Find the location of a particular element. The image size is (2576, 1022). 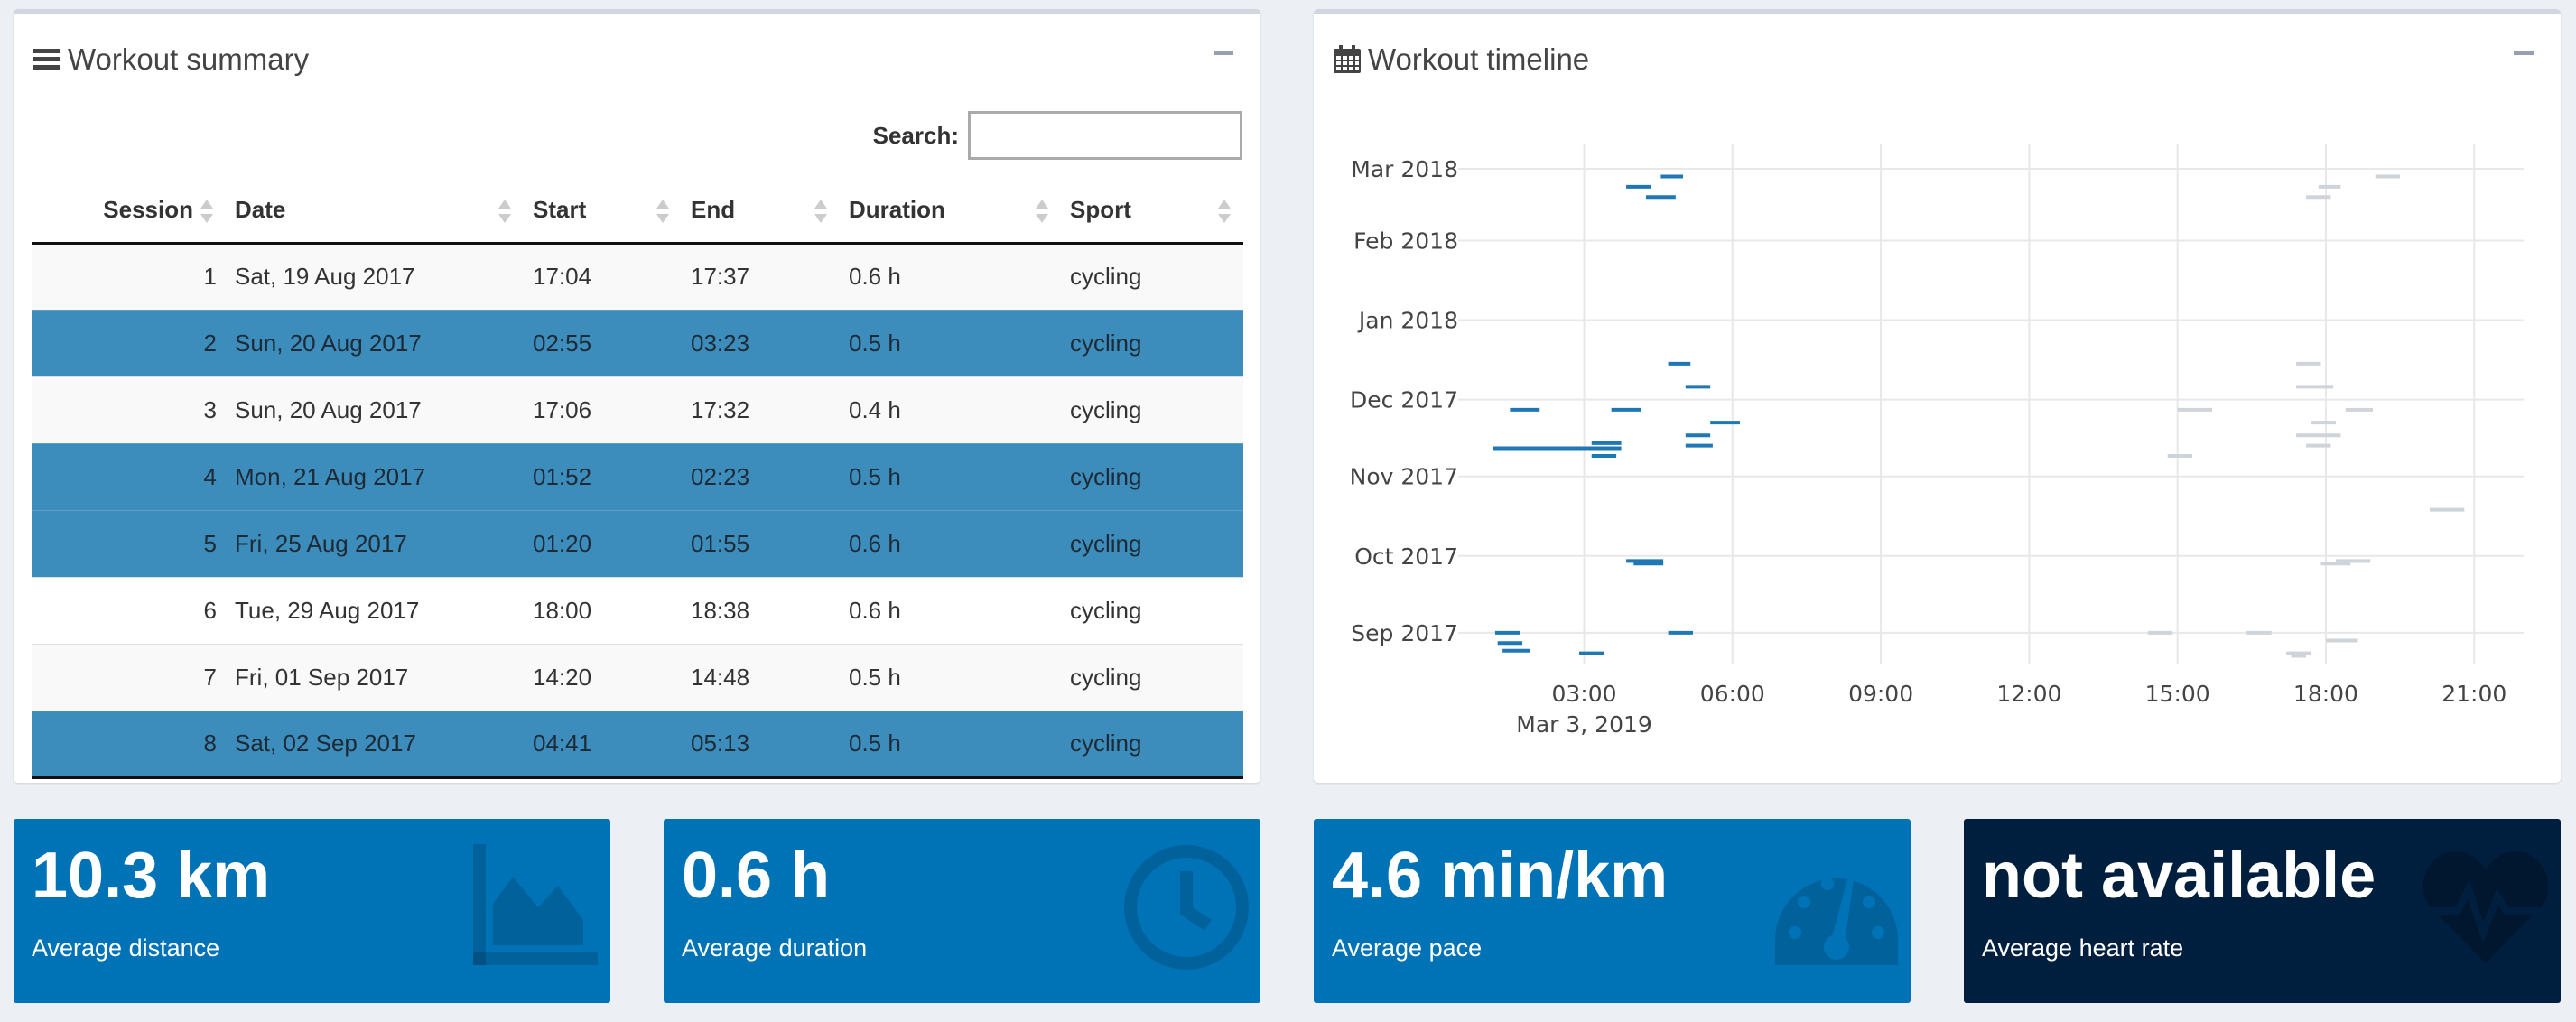

y-tick-label: Jan 2018 is located at coordinates (1407, 321).